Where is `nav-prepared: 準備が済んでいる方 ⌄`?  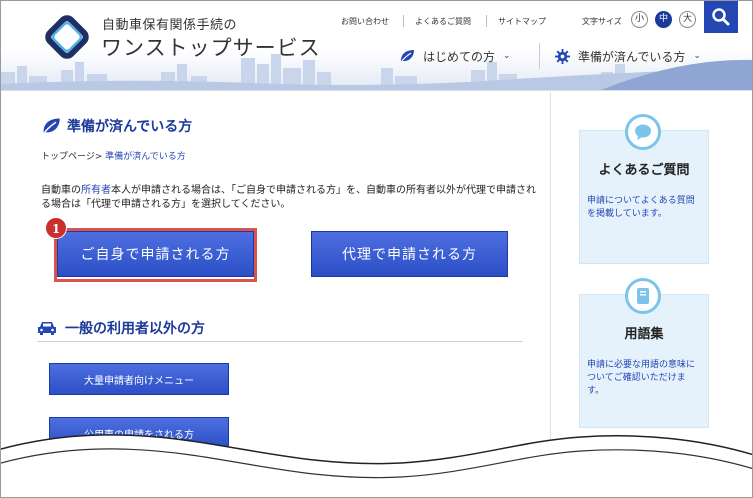
nav-prepared: 準備が済んでいる方 ⌄ is located at coordinates (628, 56).